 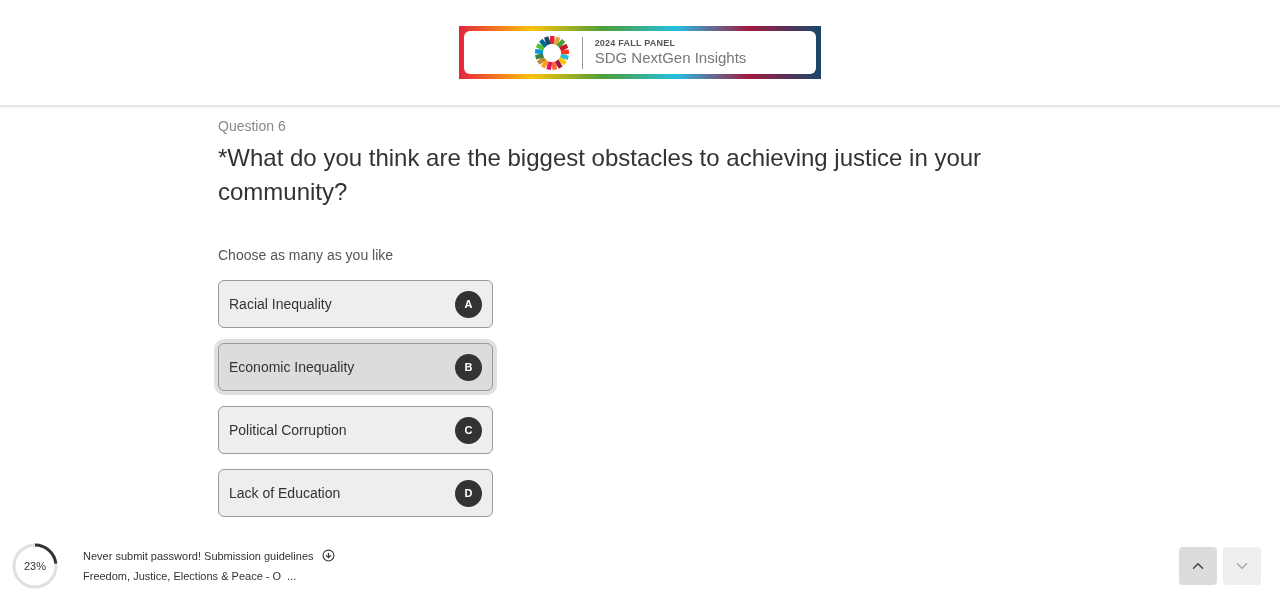 What do you see at coordinates (355, 430) in the screenshot?
I see `choice-option: Political Corruption C` at bounding box center [355, 430].